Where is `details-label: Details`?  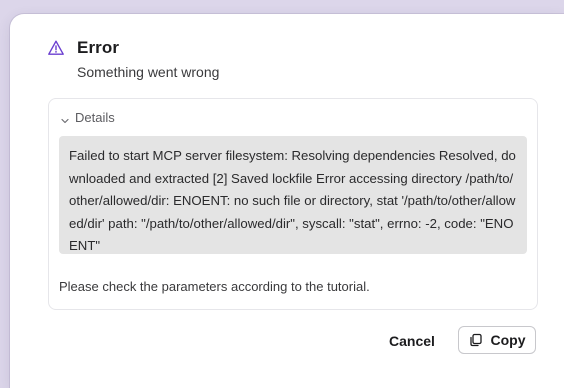
details-label: Details is located at coordinates (95, 117).